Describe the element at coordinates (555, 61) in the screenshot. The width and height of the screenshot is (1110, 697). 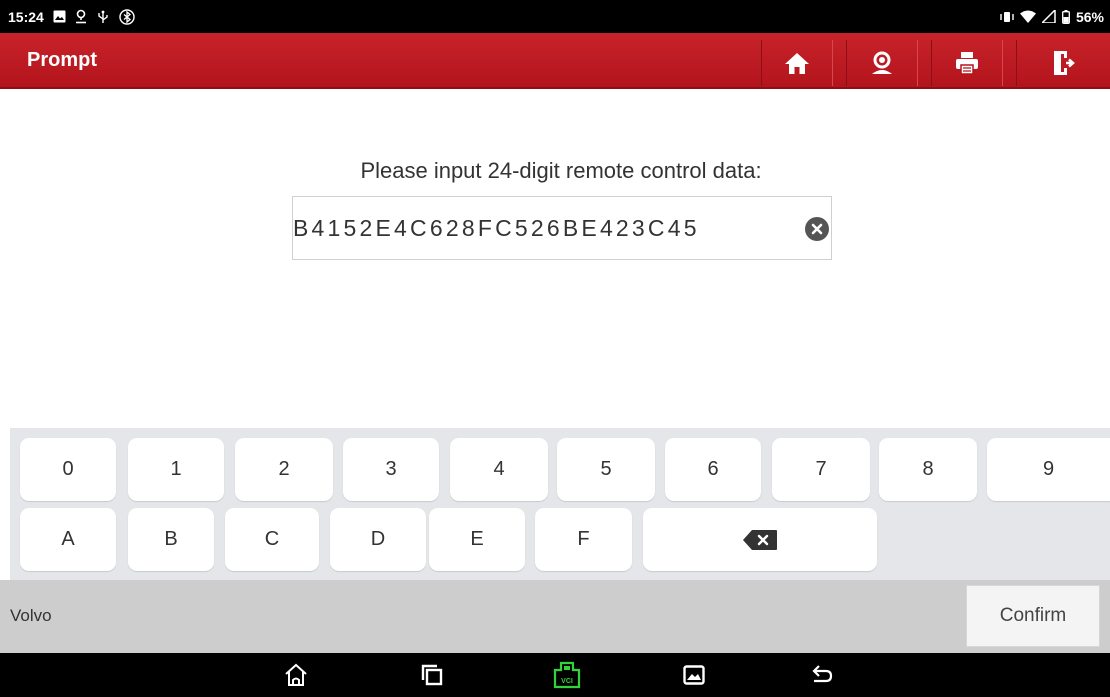
I see `title-bar: Prompt` at that location.